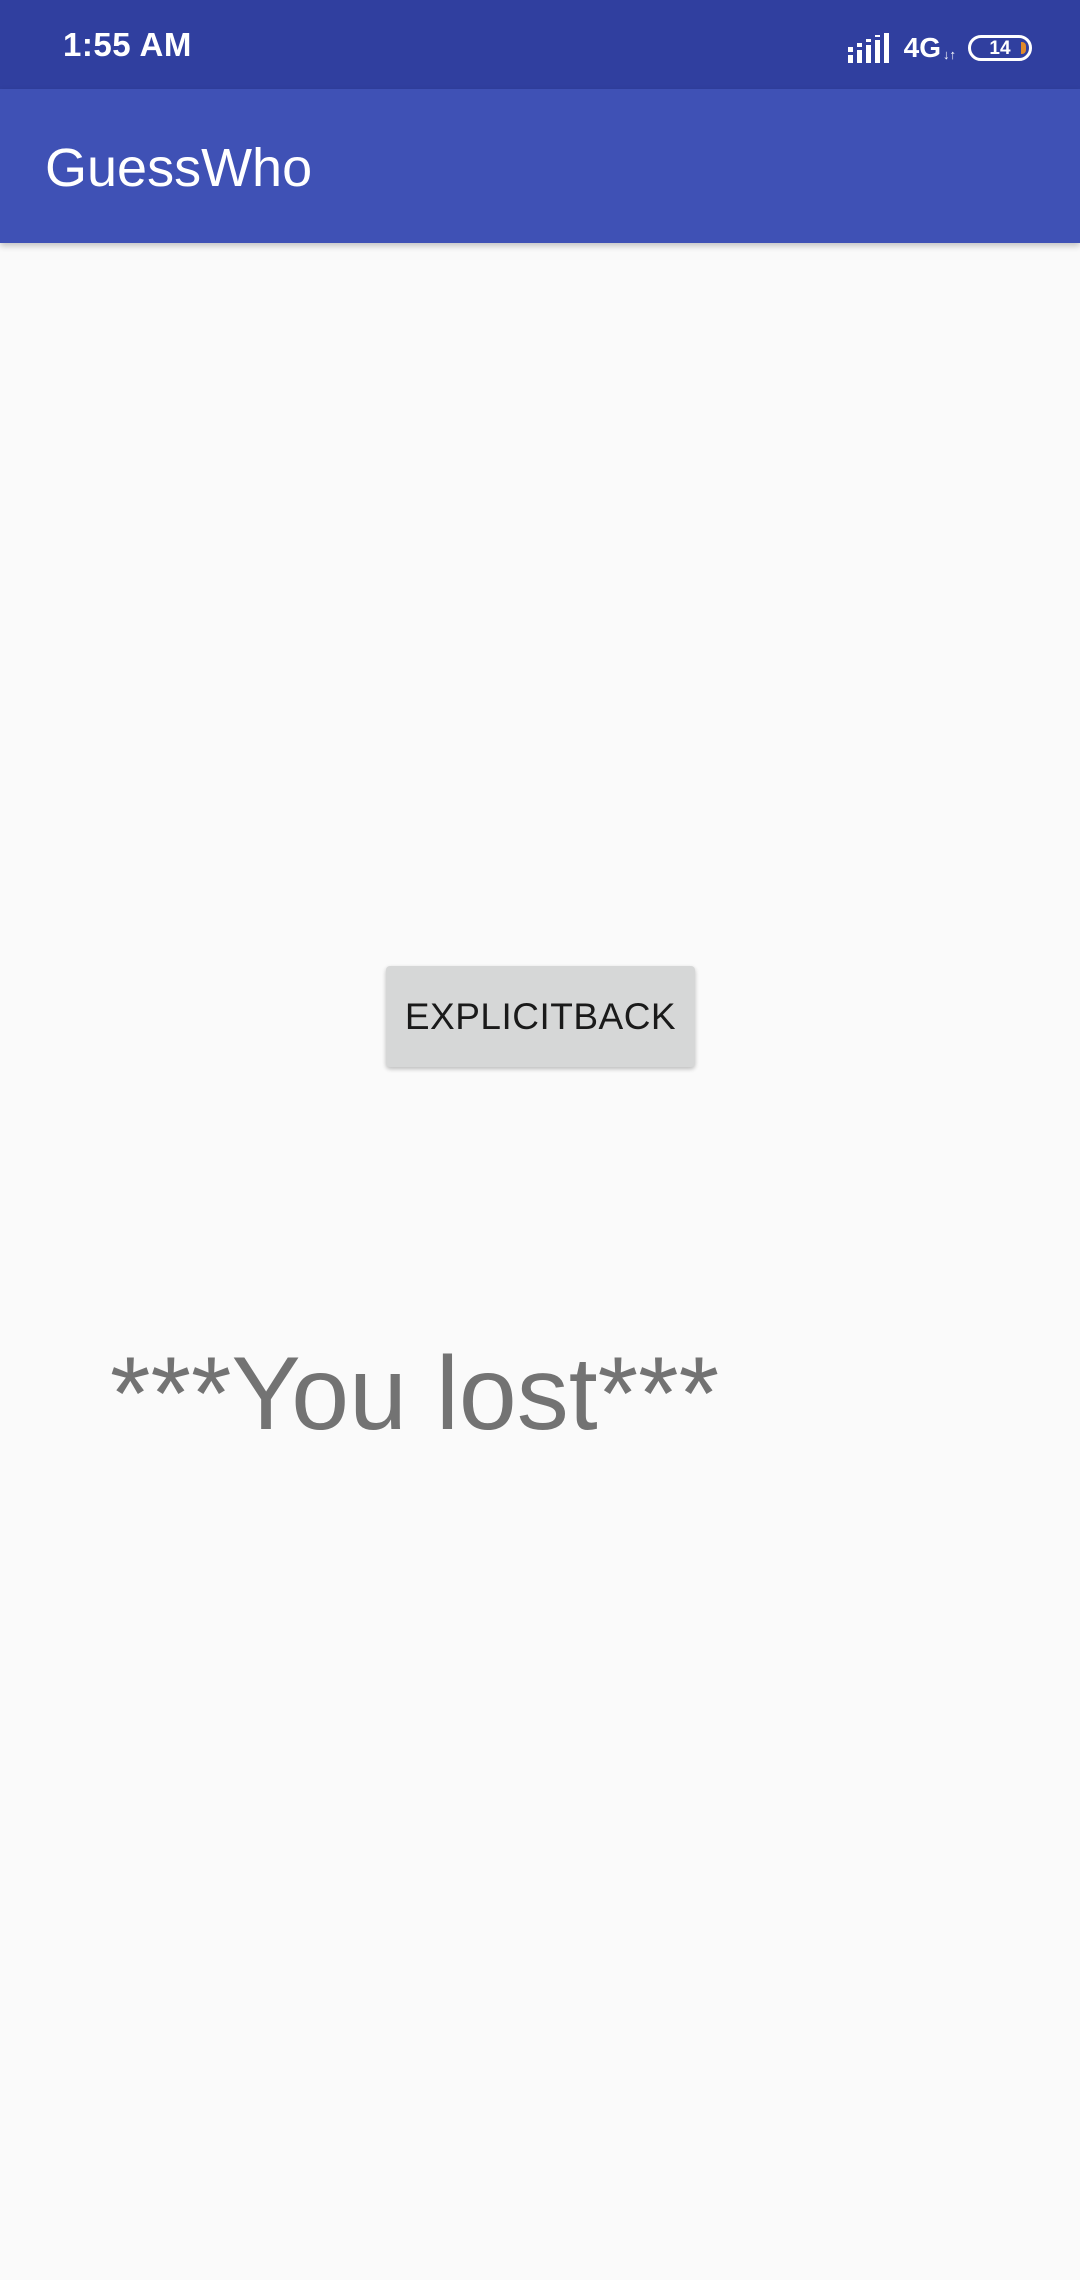  What do you see at coordinates (540, 1016) in the screenshot?
I see `explicit-back-button: EXPLICITBACK` at bounding box center [540, 1016].